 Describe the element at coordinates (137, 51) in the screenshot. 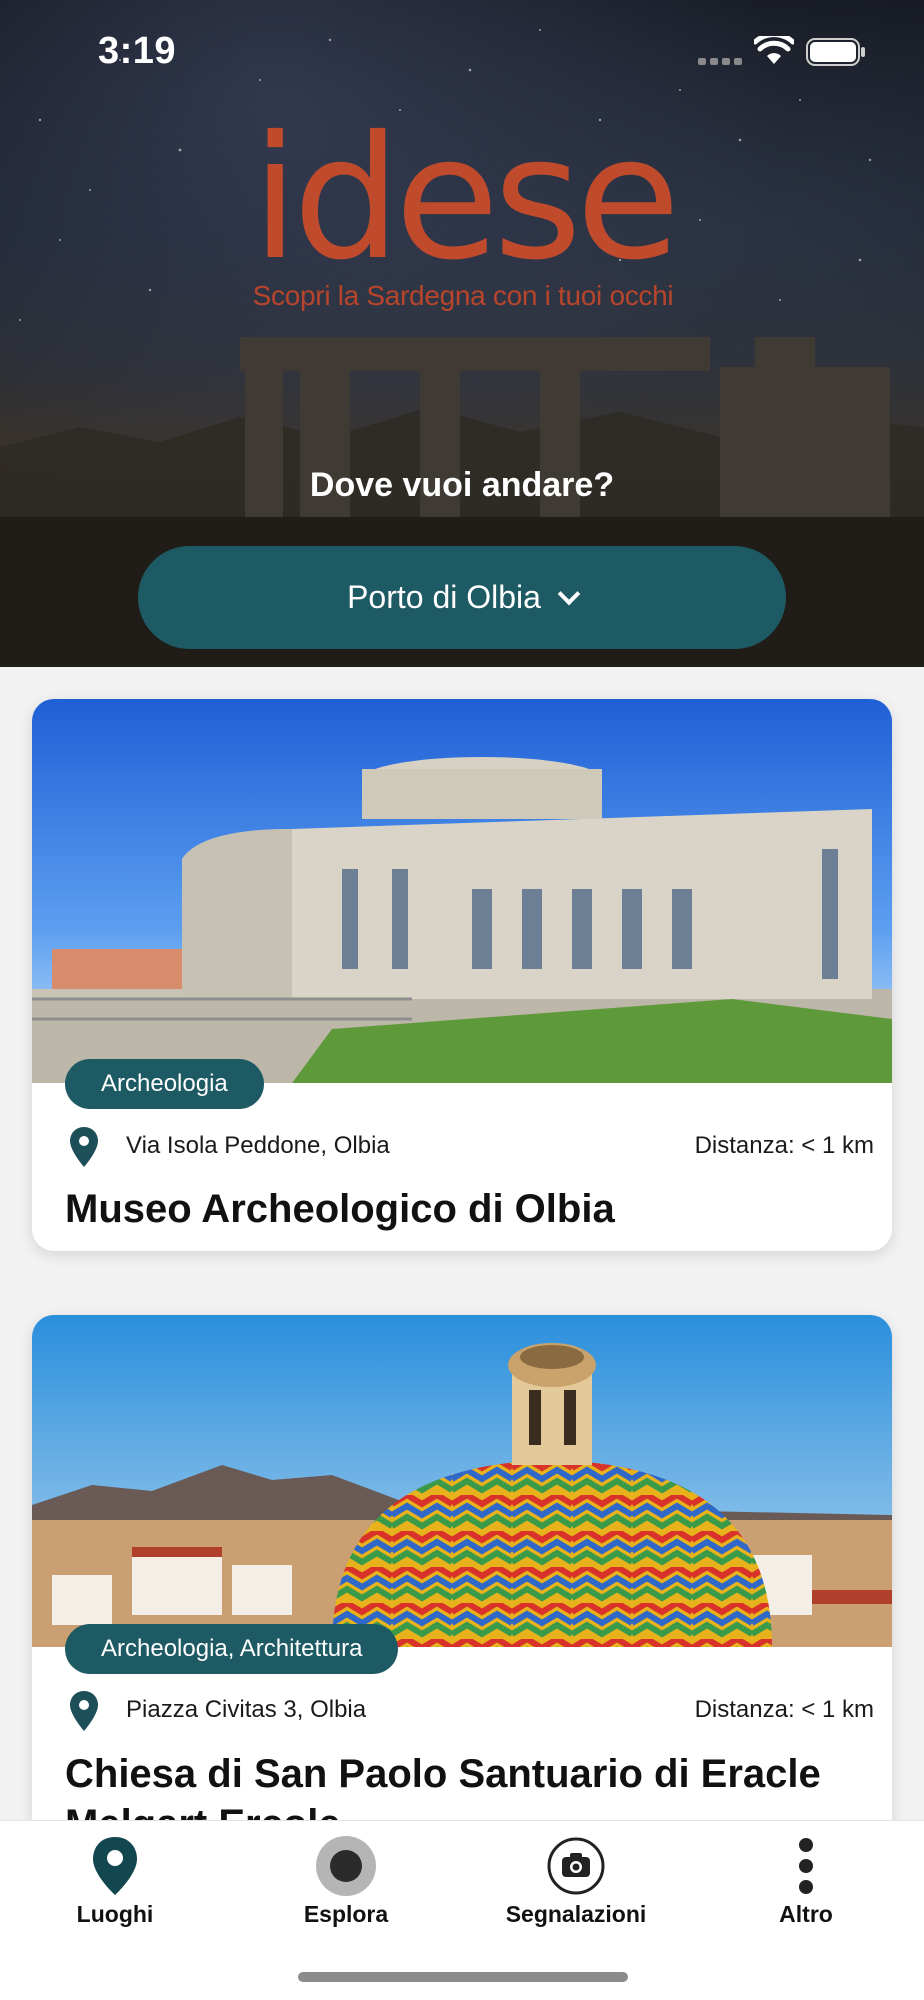

I see `status-time: 3:19` at that location.